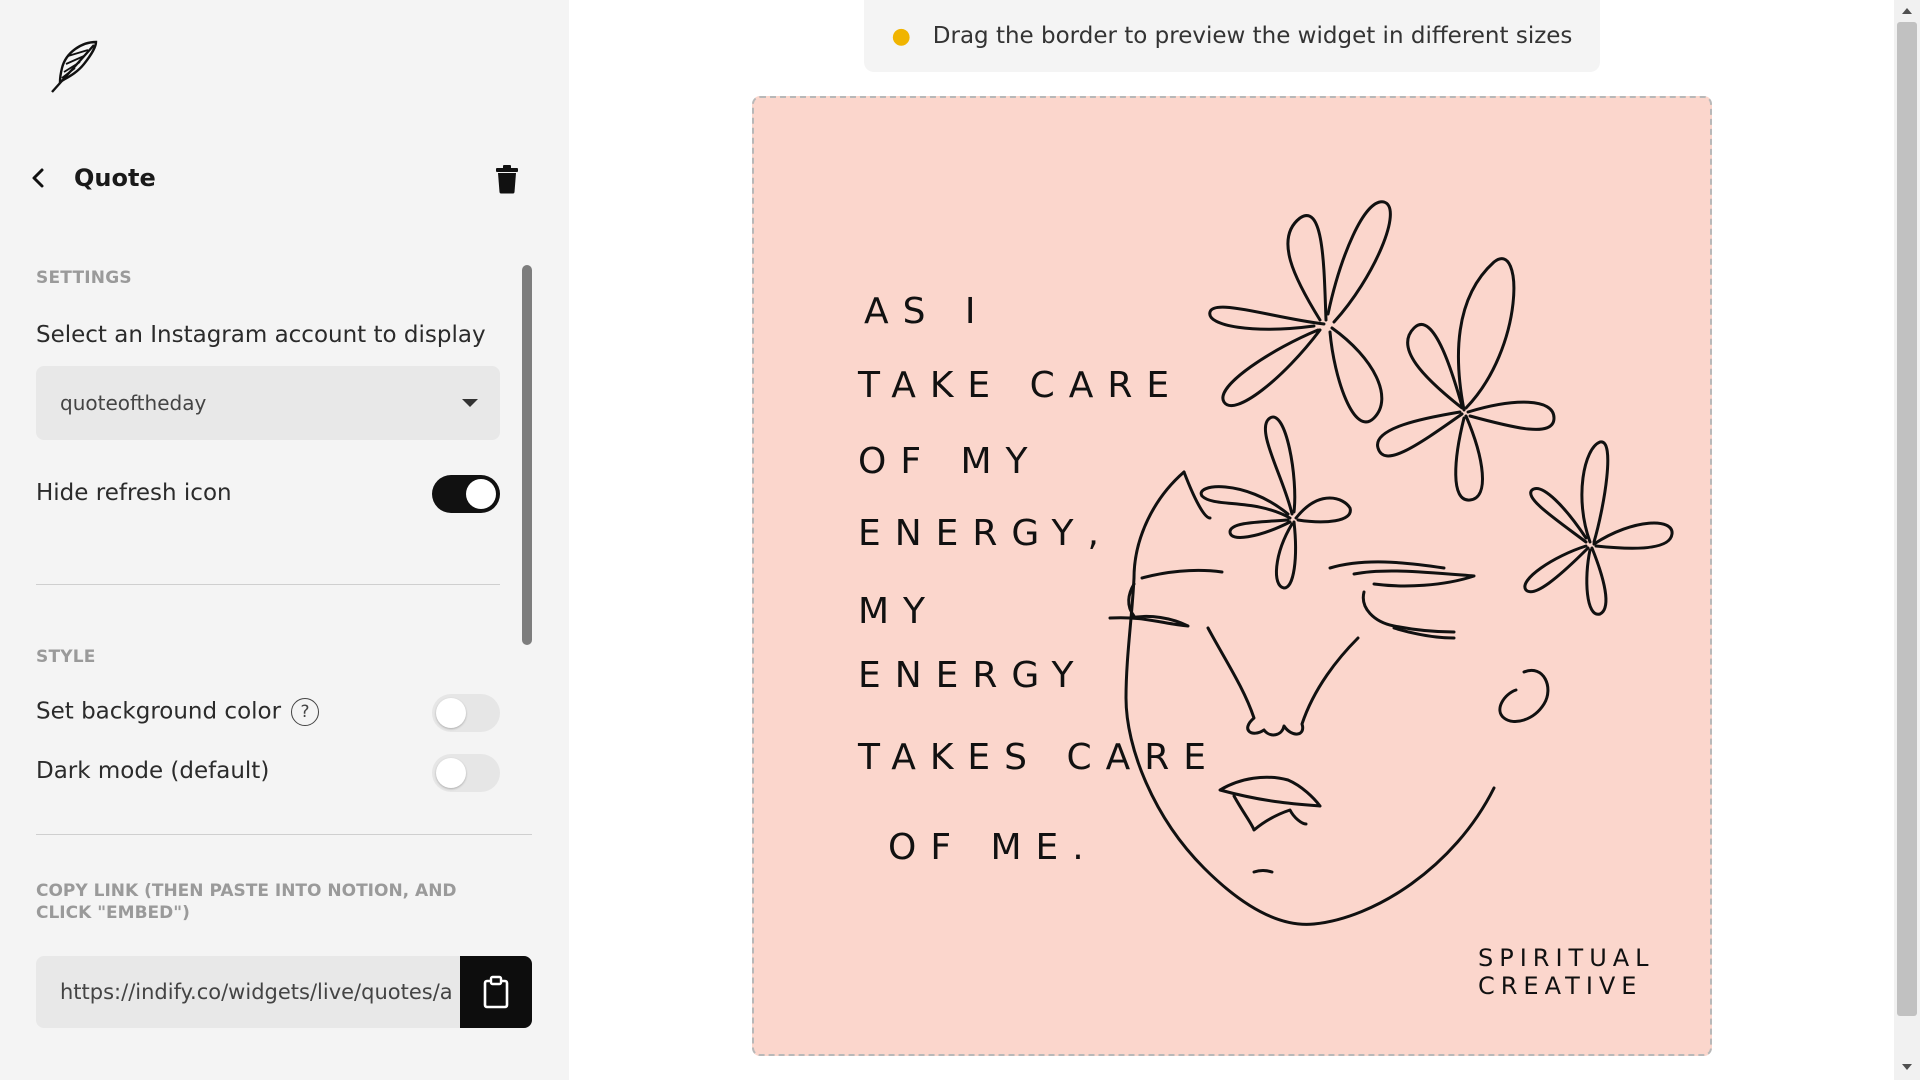  Describe the element at coordinates (84, 278) in the screenshot. I see `settings-section-label: SETTINGS` at that location.